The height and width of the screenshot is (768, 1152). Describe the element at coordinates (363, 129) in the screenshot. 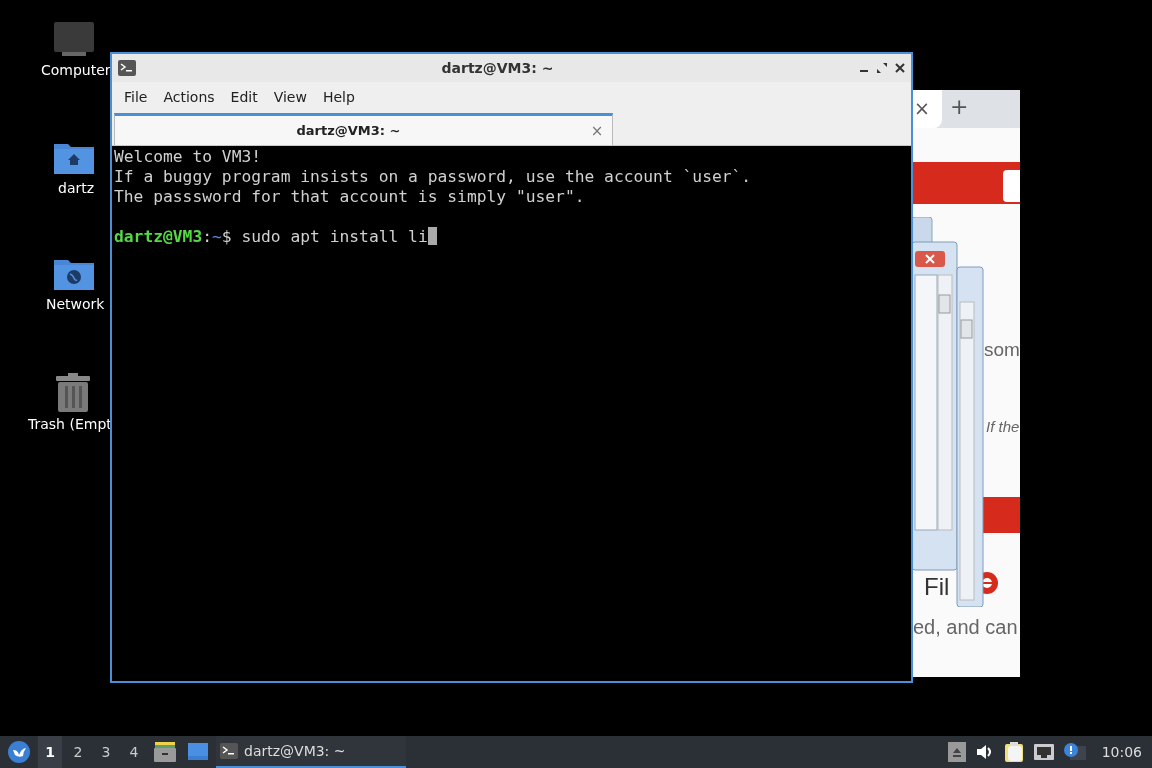

I see `terminal-tab: dartz@VM3: ~ ×` at that location.